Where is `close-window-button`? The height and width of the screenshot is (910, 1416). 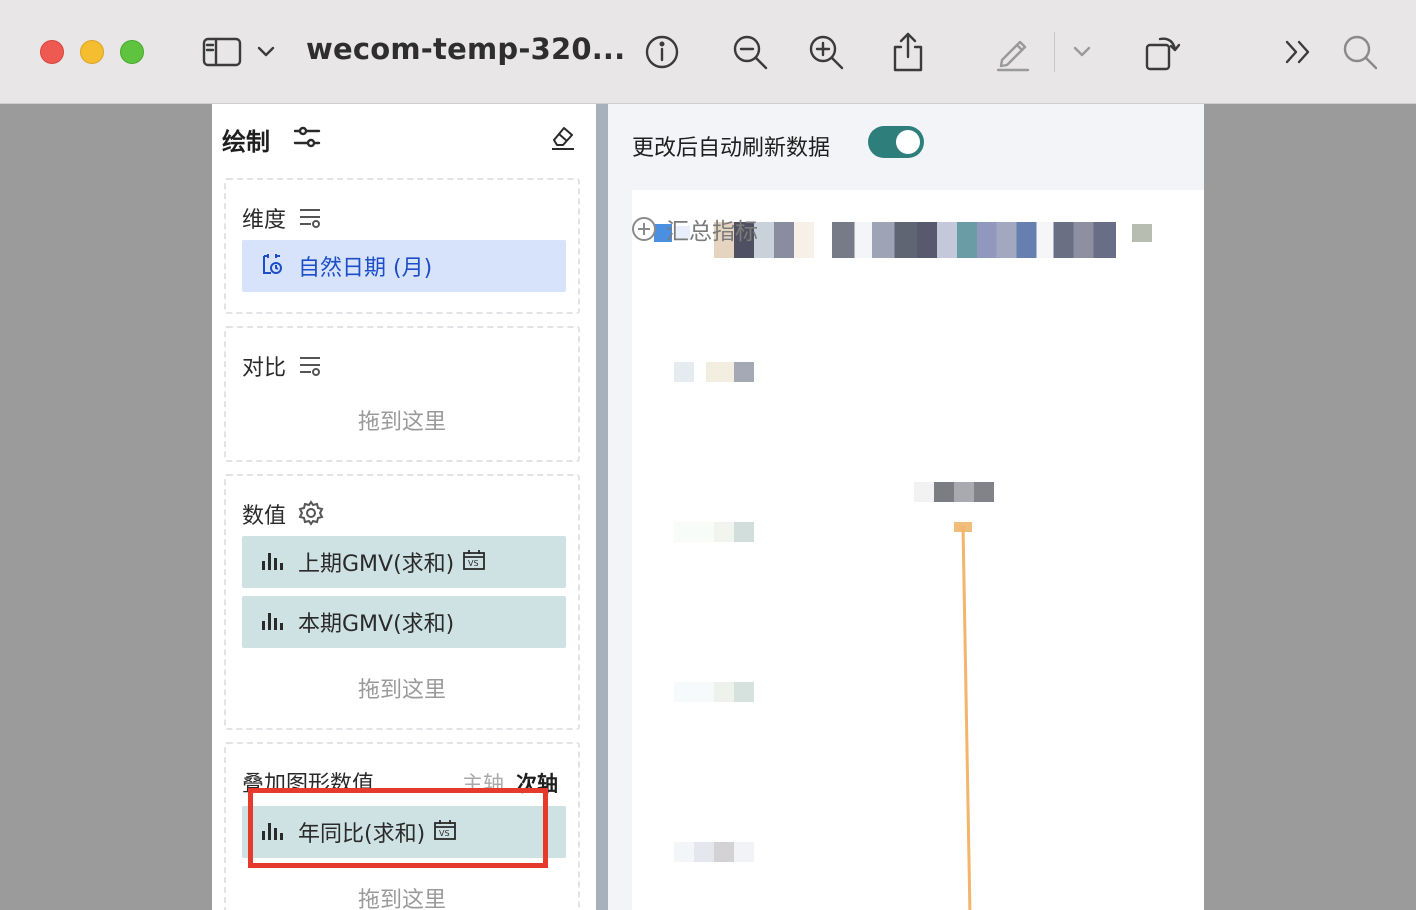
close-window-button is located at coordinates (52, 52).